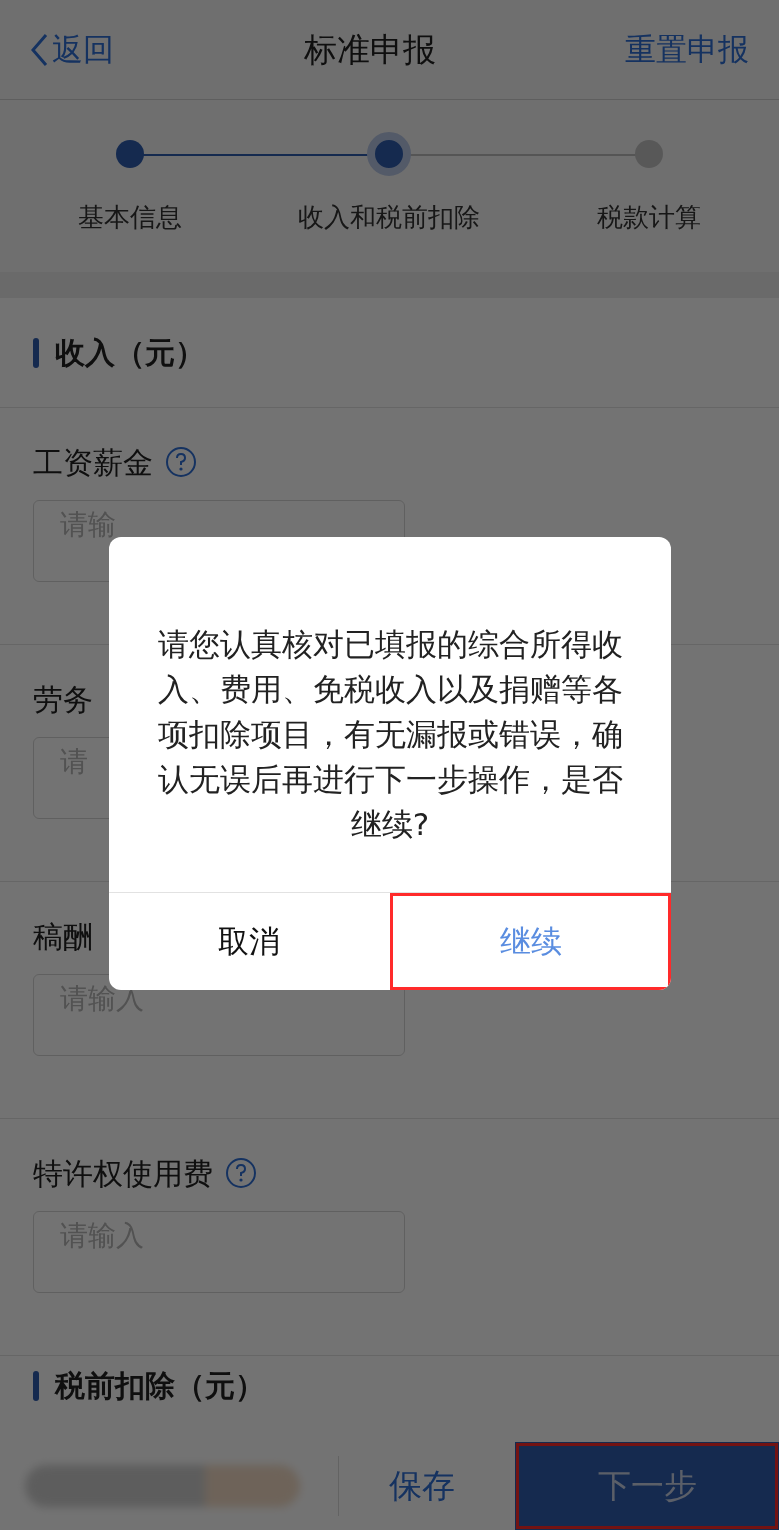 Image resolution: width=779 pixels, height=1530 pixels. What do you see at coordinates (123, 1173) in the screenshot?
I see `field-label: 特许权使用费` at bounding box center [123, 1173].